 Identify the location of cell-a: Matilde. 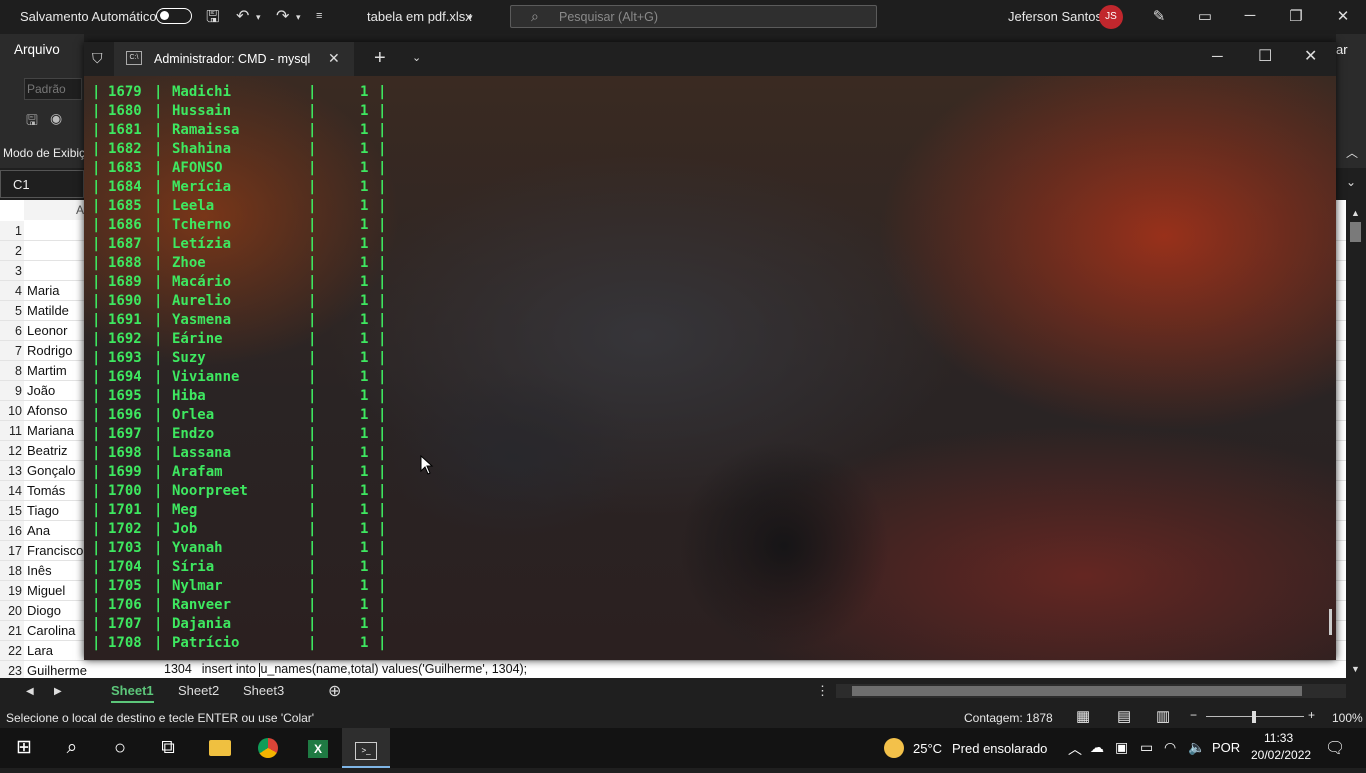
(57, 311).